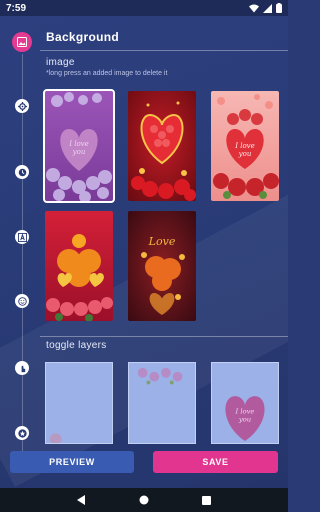 Image resolution: width=320 pixels, height=512 pixels. Describe the element at coordinates (162, 146) in the screenshot. I see `thumbnail-red-gem-heart` at that location.